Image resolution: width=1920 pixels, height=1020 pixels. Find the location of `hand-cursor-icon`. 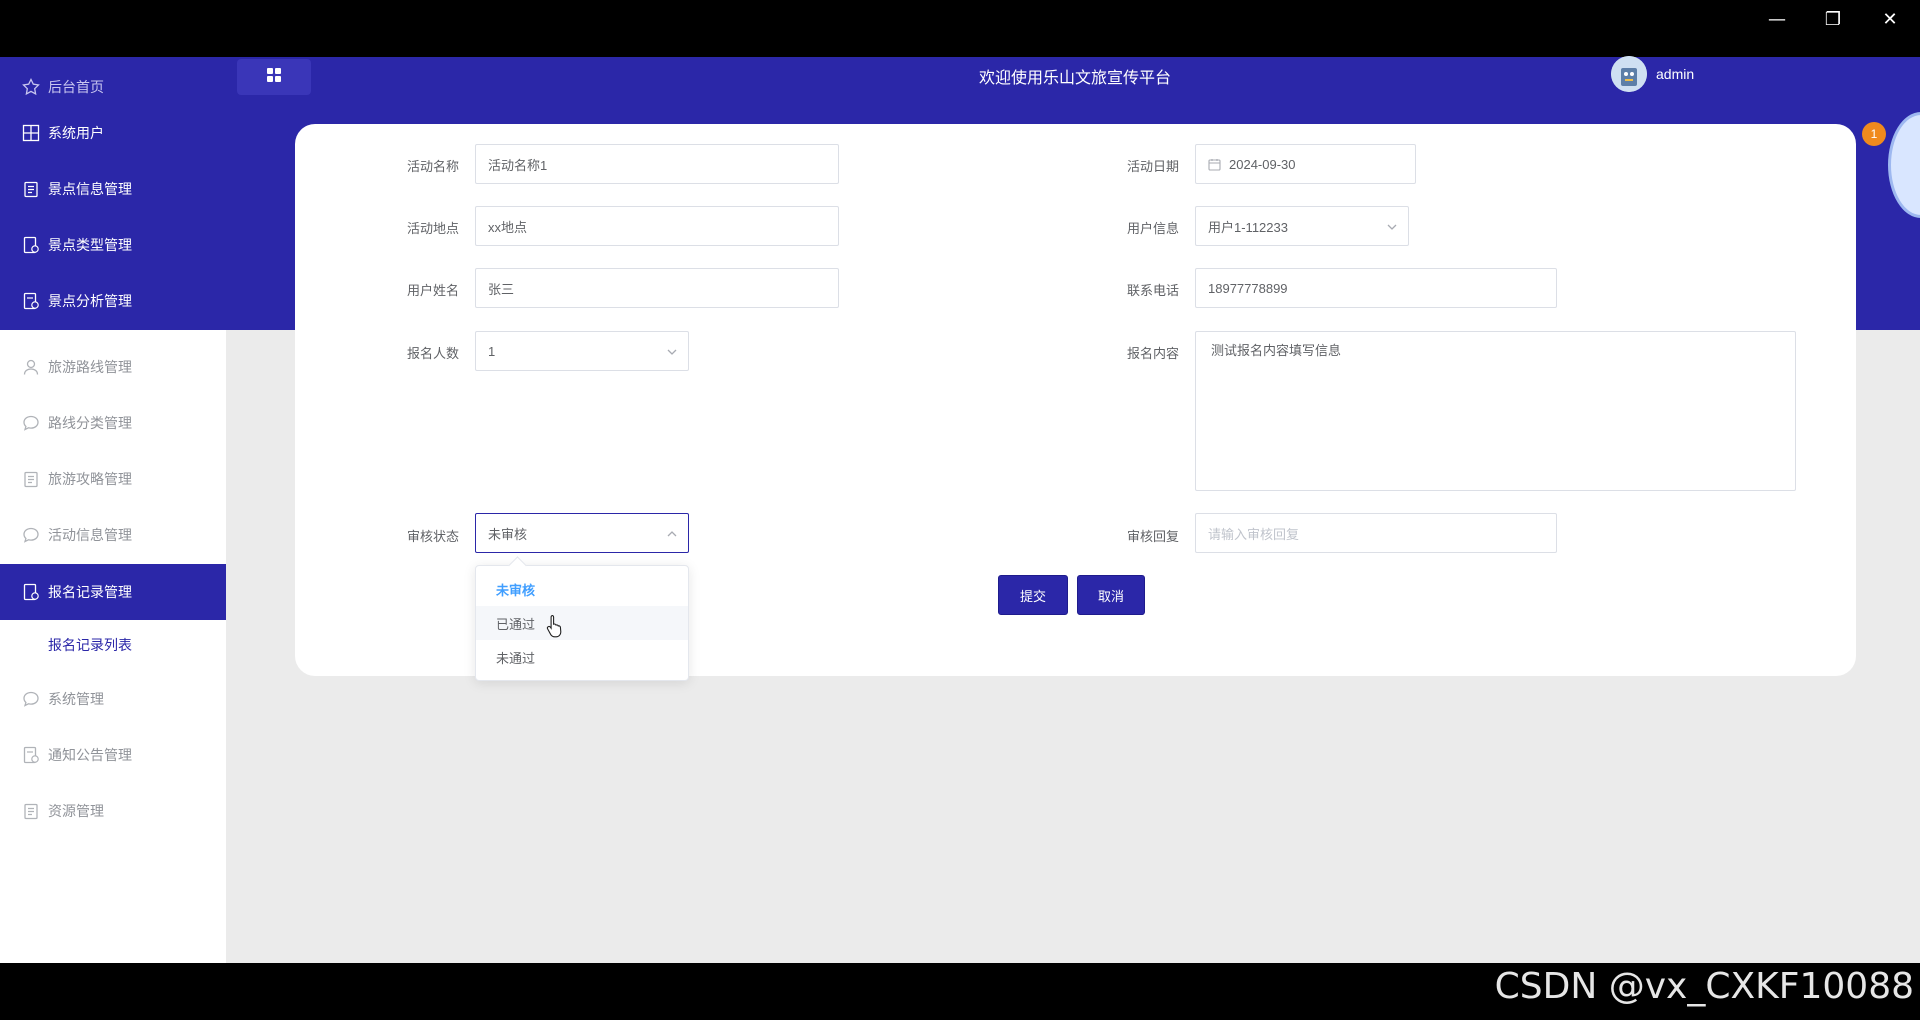

hand-cursor-icon is located at coordinates (555, 628).